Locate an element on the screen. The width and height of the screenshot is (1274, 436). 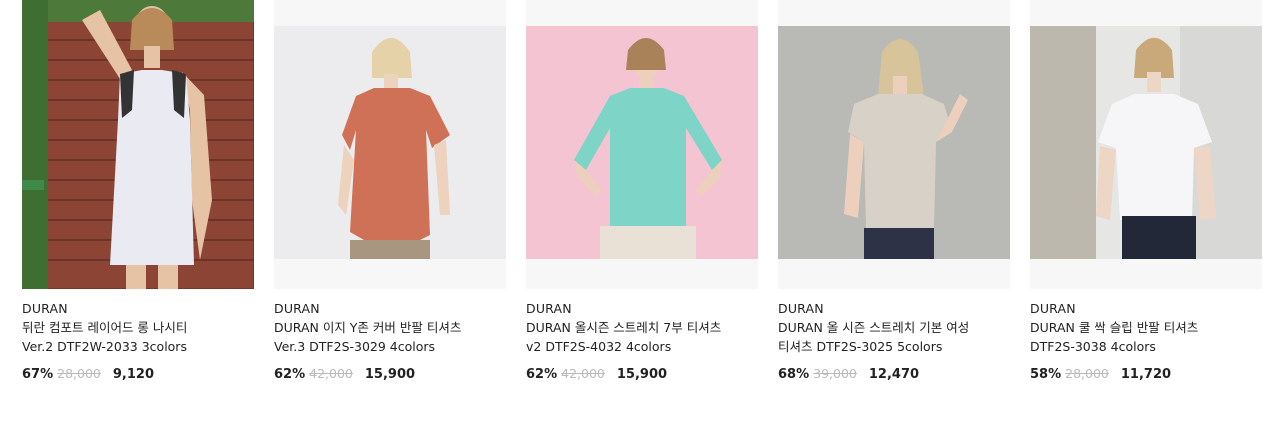
sale-price: 11,720 is located at coordinates (1146, 374).